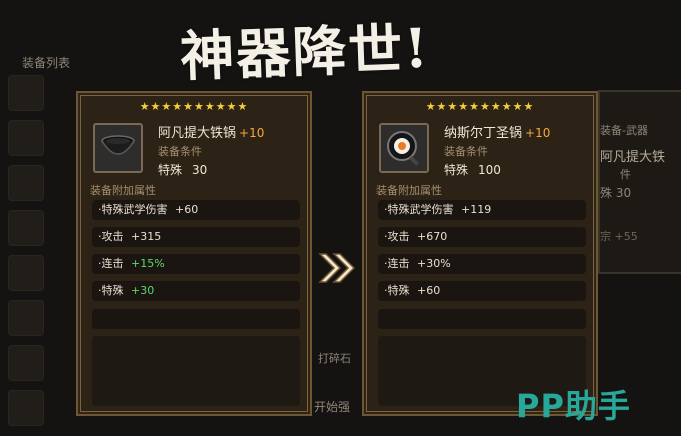 This screenshot has width=681, height=436. What do you see at coordinates (332, 407) in the screenshot?
I see `bg-bottom-label: 开始强` at bounding box center [332, 407].